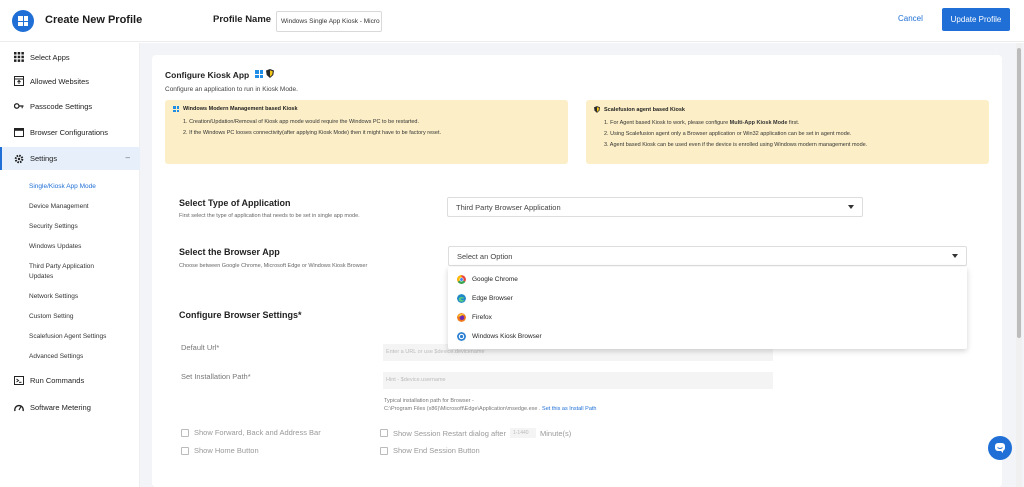 The width and height of the screenshot is (1024, 487). I want to click on install-path-input: Hint - $device.username, so click(578, 380).